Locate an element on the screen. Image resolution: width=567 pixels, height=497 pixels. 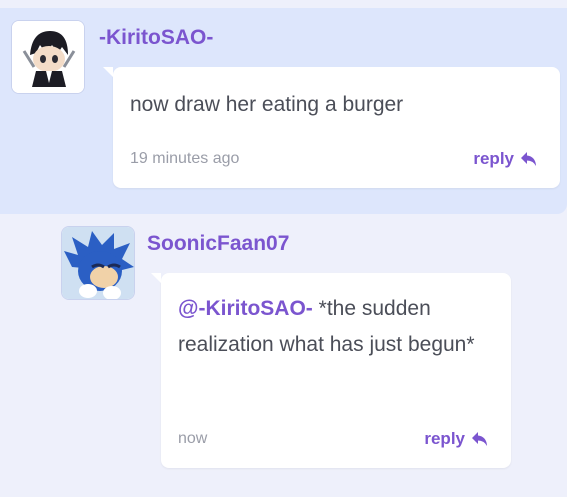
comment-timestamp: now is located at coordinates (193, 438).